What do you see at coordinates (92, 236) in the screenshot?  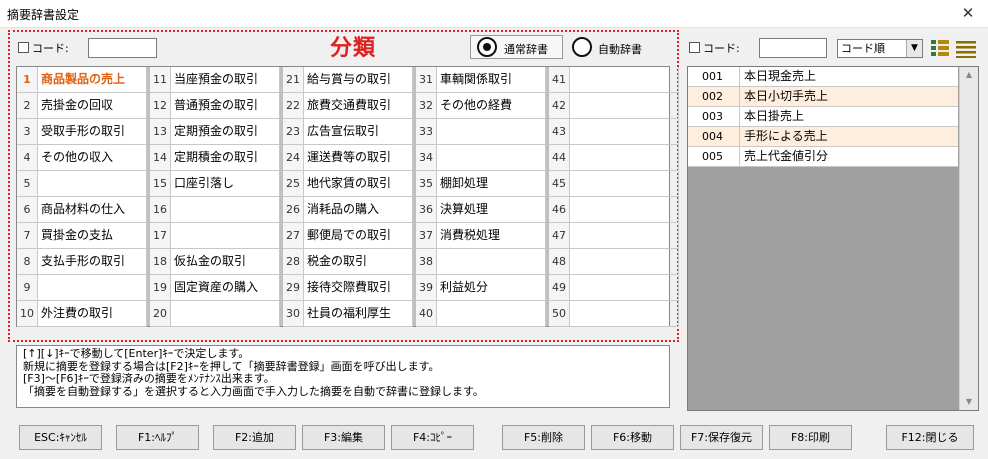 I see `category-item: 買掛金の支払` at bounding box center [92, 236].